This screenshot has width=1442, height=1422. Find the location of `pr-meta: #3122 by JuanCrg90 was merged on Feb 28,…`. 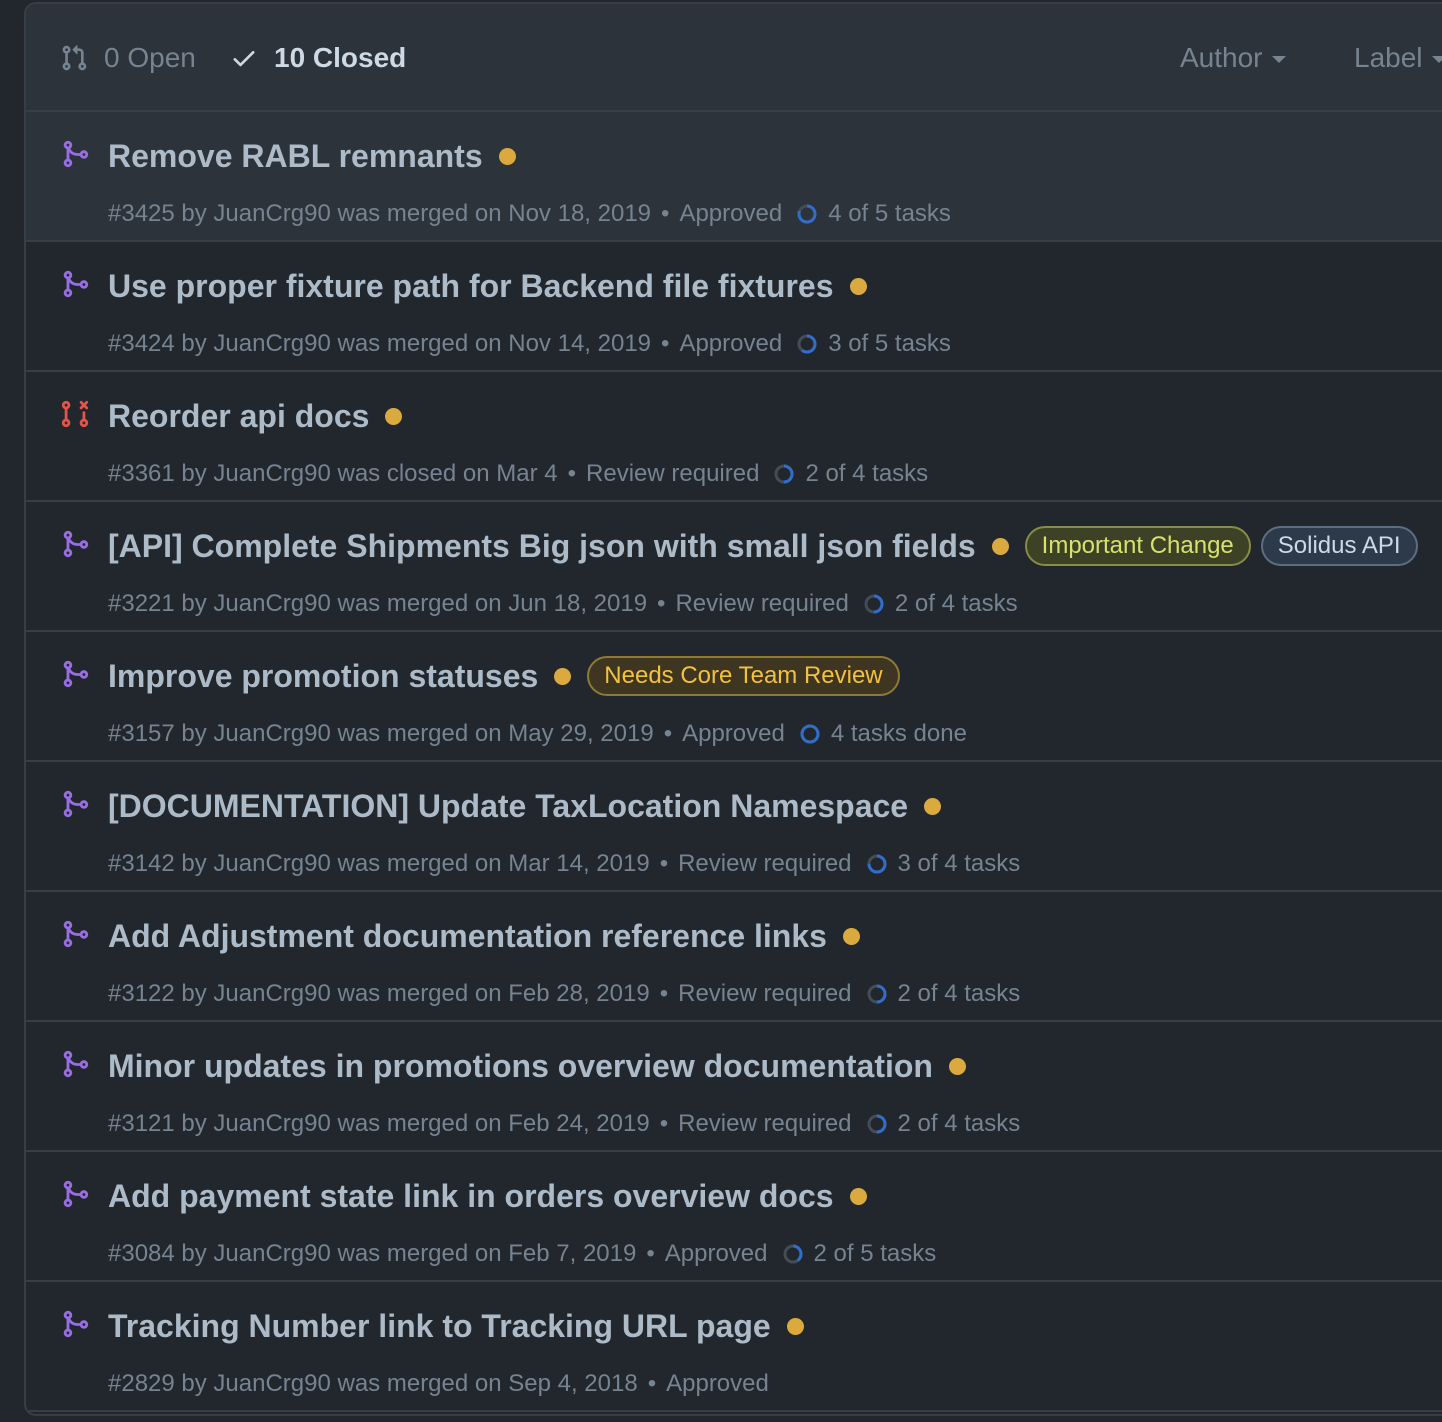

pr-meta: #3122 by JuanCrg90 was merged on Feb 28,… is located at coordinates (564, 994).